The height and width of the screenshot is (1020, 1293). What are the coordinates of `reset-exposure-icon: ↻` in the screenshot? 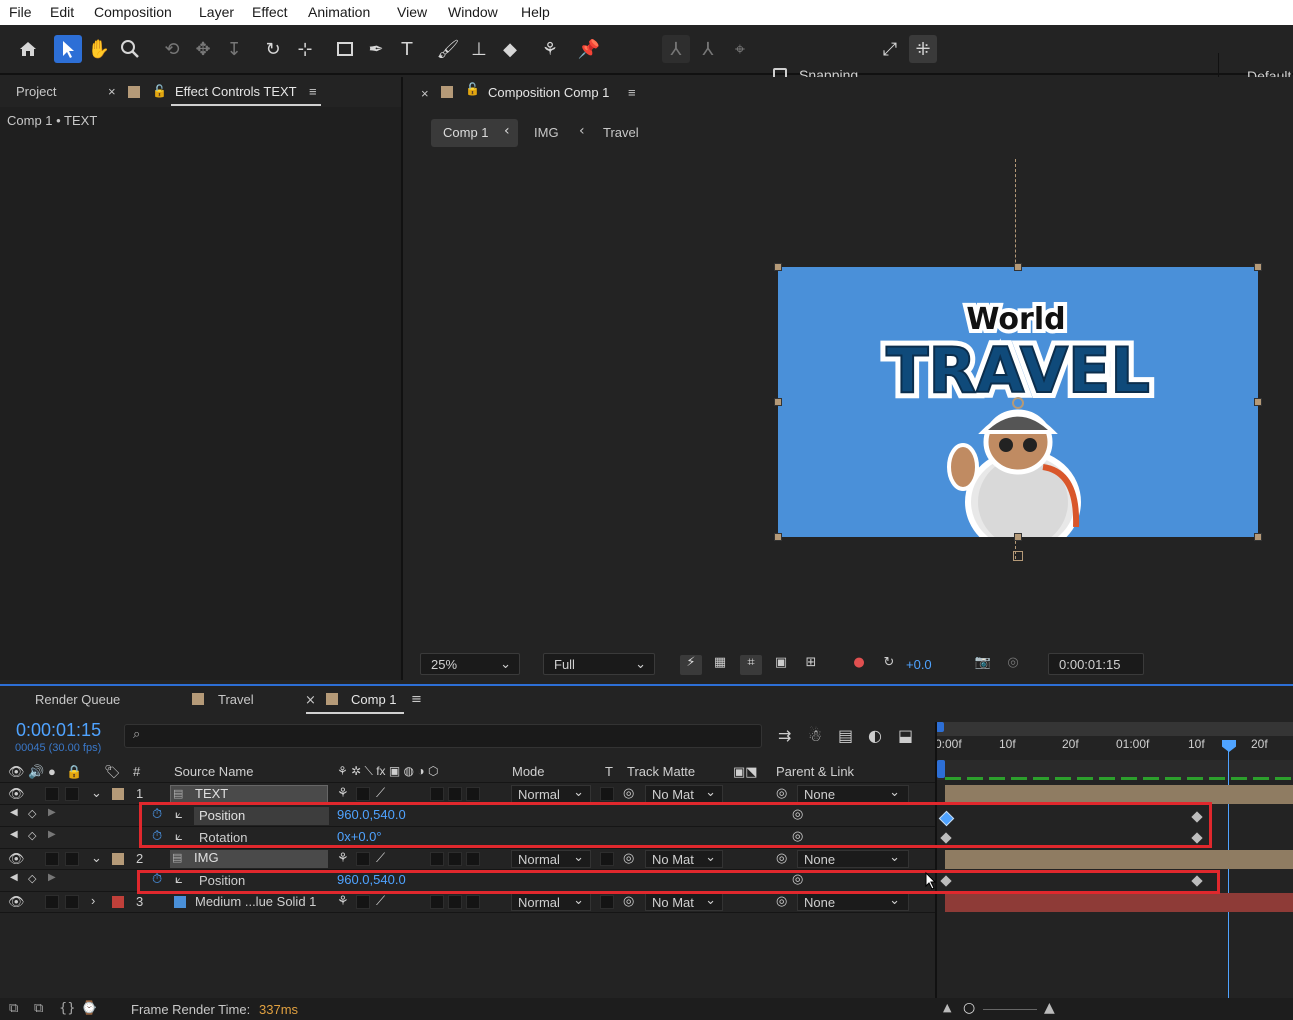 It's located at (889, 665).